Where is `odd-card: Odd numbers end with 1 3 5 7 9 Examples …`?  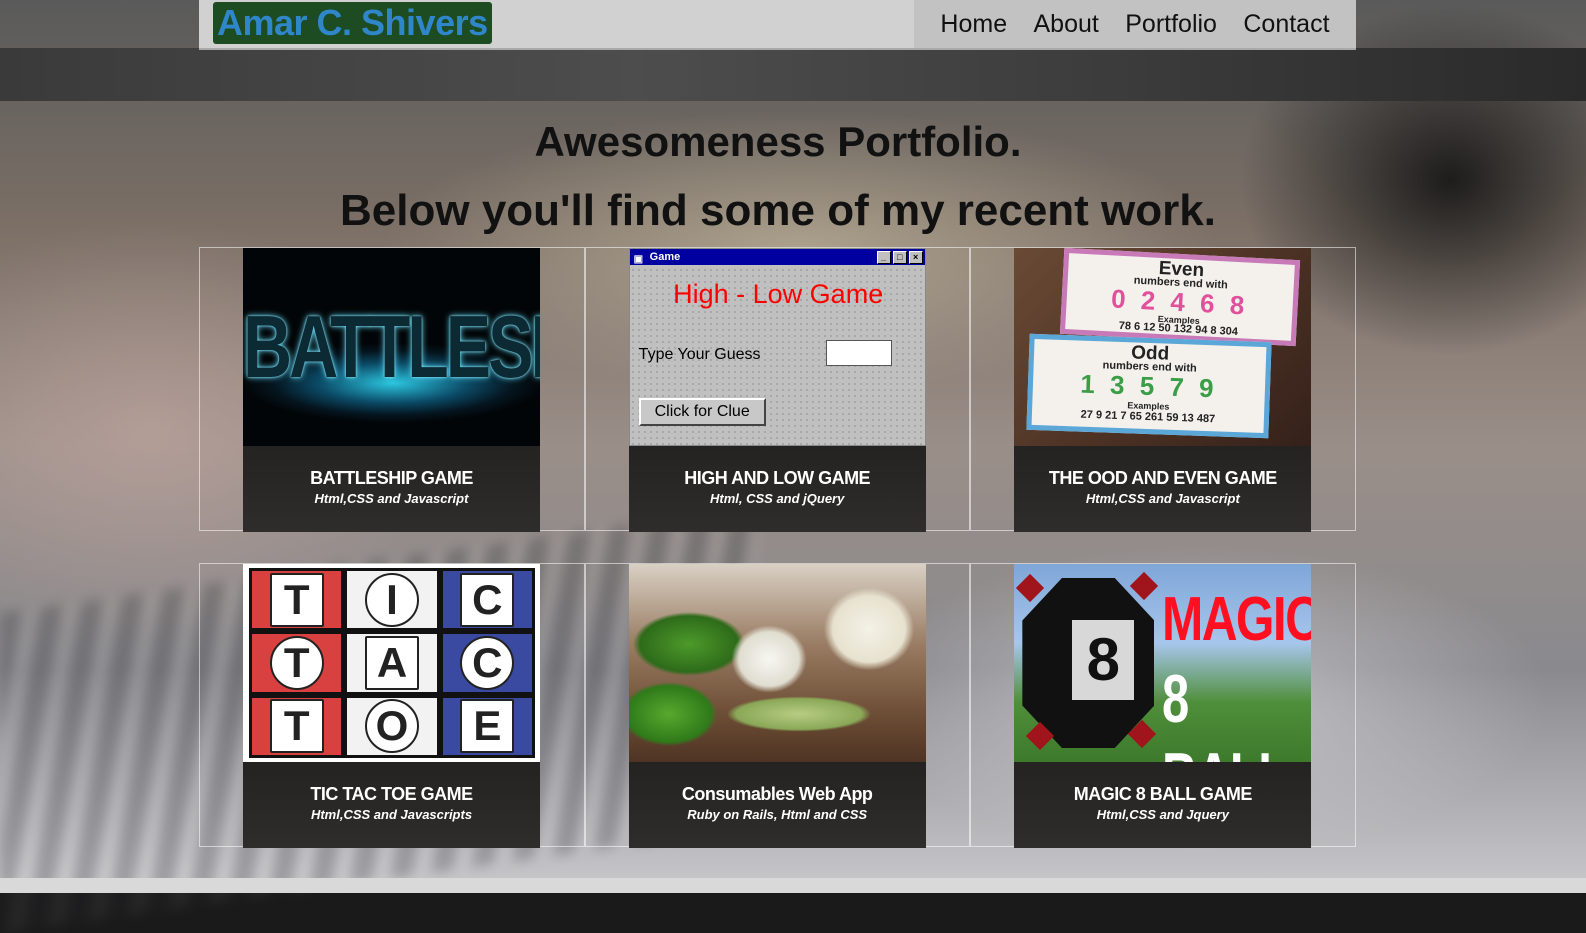 odd-card: Odd numbers end with 1 3 5 7 9 Examples … is located at coordinates (1149, 386).